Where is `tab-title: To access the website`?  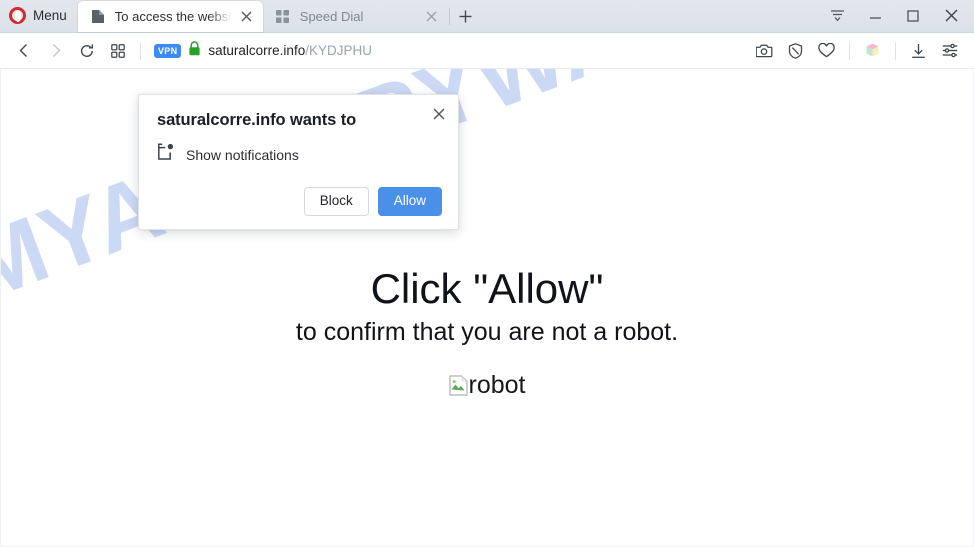
tab-title: To access the website is located at coordinates (174, 16).